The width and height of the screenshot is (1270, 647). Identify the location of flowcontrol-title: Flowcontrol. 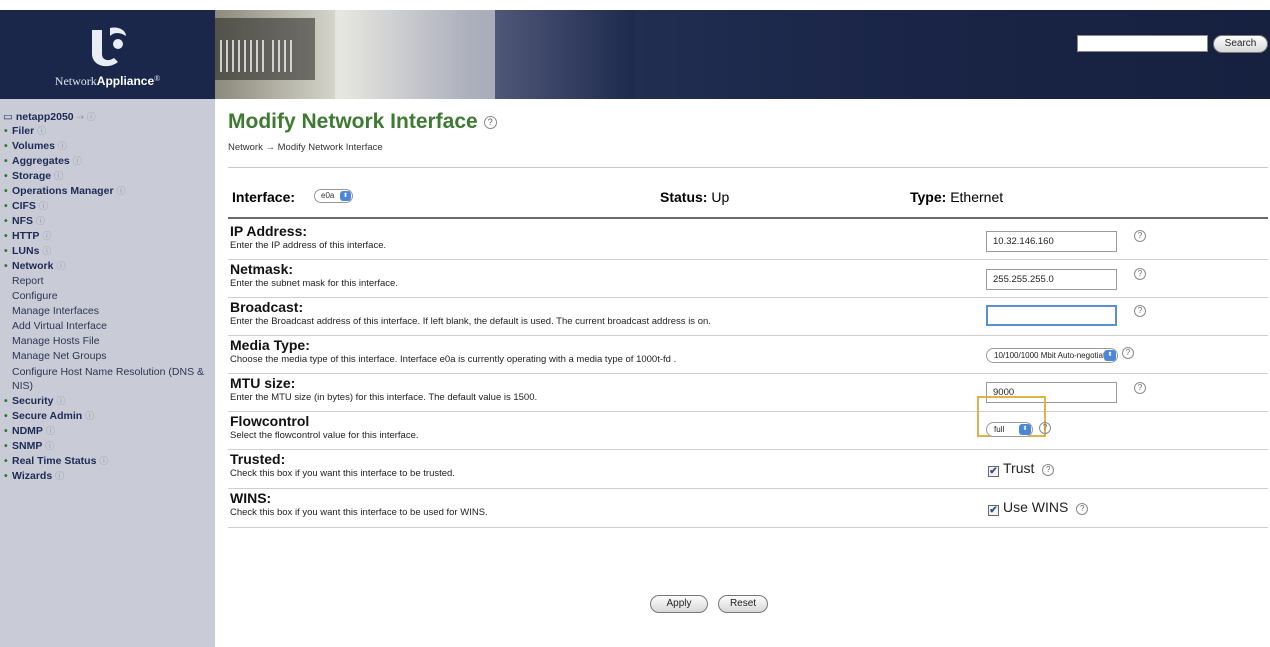
(270, 421).